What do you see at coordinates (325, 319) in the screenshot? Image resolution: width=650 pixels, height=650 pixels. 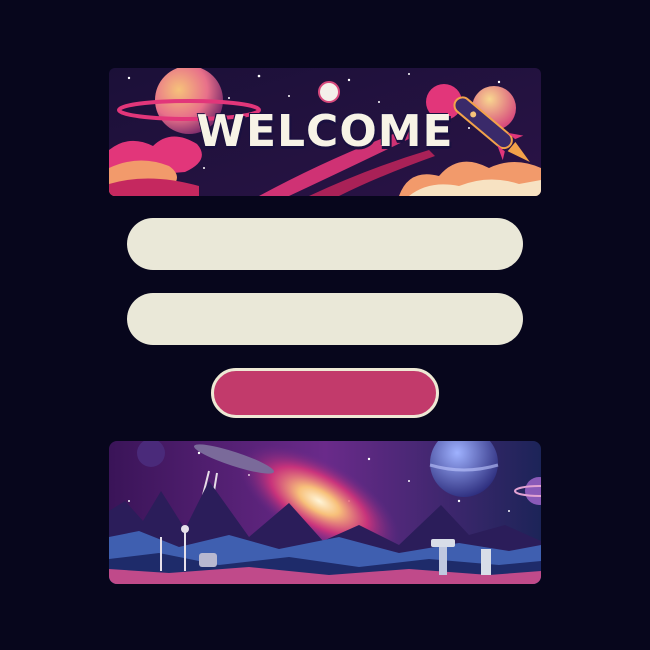 I see `password-input` at bounding box center [325, 319].